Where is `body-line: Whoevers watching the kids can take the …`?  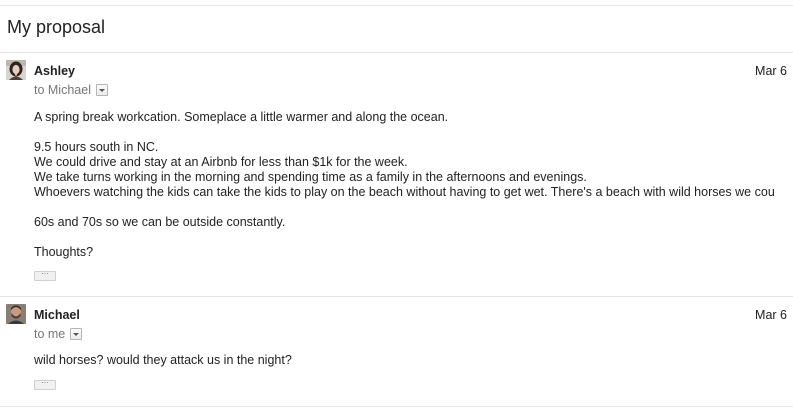 body-line: Whoevers watching the kids can take the … is located at coordinates (404, 192).